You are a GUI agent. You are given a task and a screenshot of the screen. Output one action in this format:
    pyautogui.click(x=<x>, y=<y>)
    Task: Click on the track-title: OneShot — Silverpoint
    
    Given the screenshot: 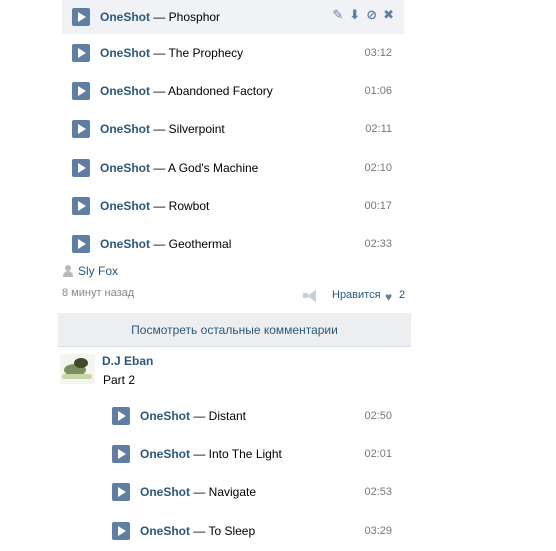 What is the action you would take?
    pyautogui.click(x=162, y=129)
    